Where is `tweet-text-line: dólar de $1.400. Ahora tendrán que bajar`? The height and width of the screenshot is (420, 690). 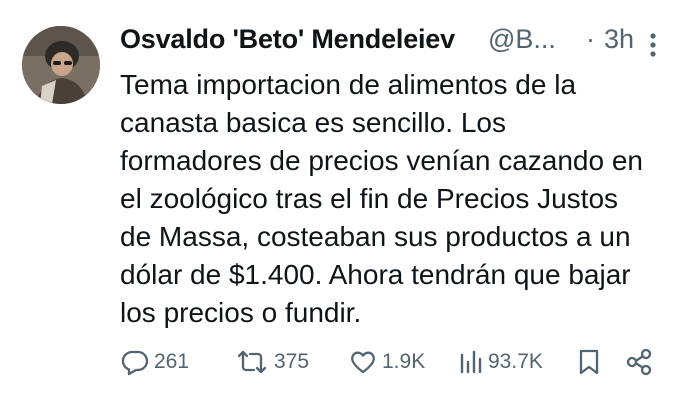 tweet-text-line: dólar de $1.400. Ahora tendrán que bajar is located at coordinates (375, 274).